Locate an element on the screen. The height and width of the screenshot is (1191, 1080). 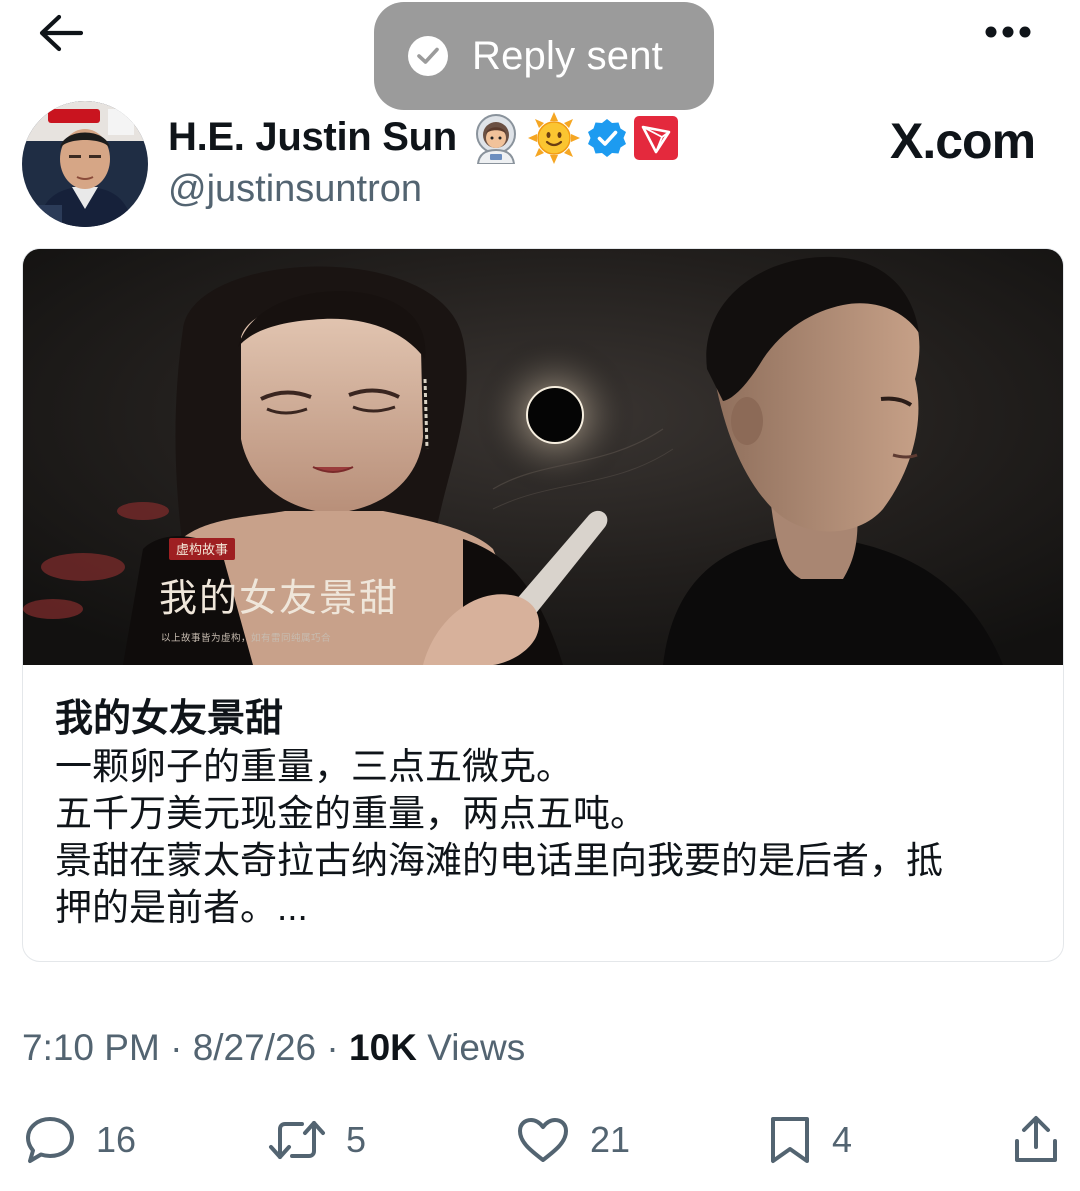
share-button is located at coordinates (1036, 1140).